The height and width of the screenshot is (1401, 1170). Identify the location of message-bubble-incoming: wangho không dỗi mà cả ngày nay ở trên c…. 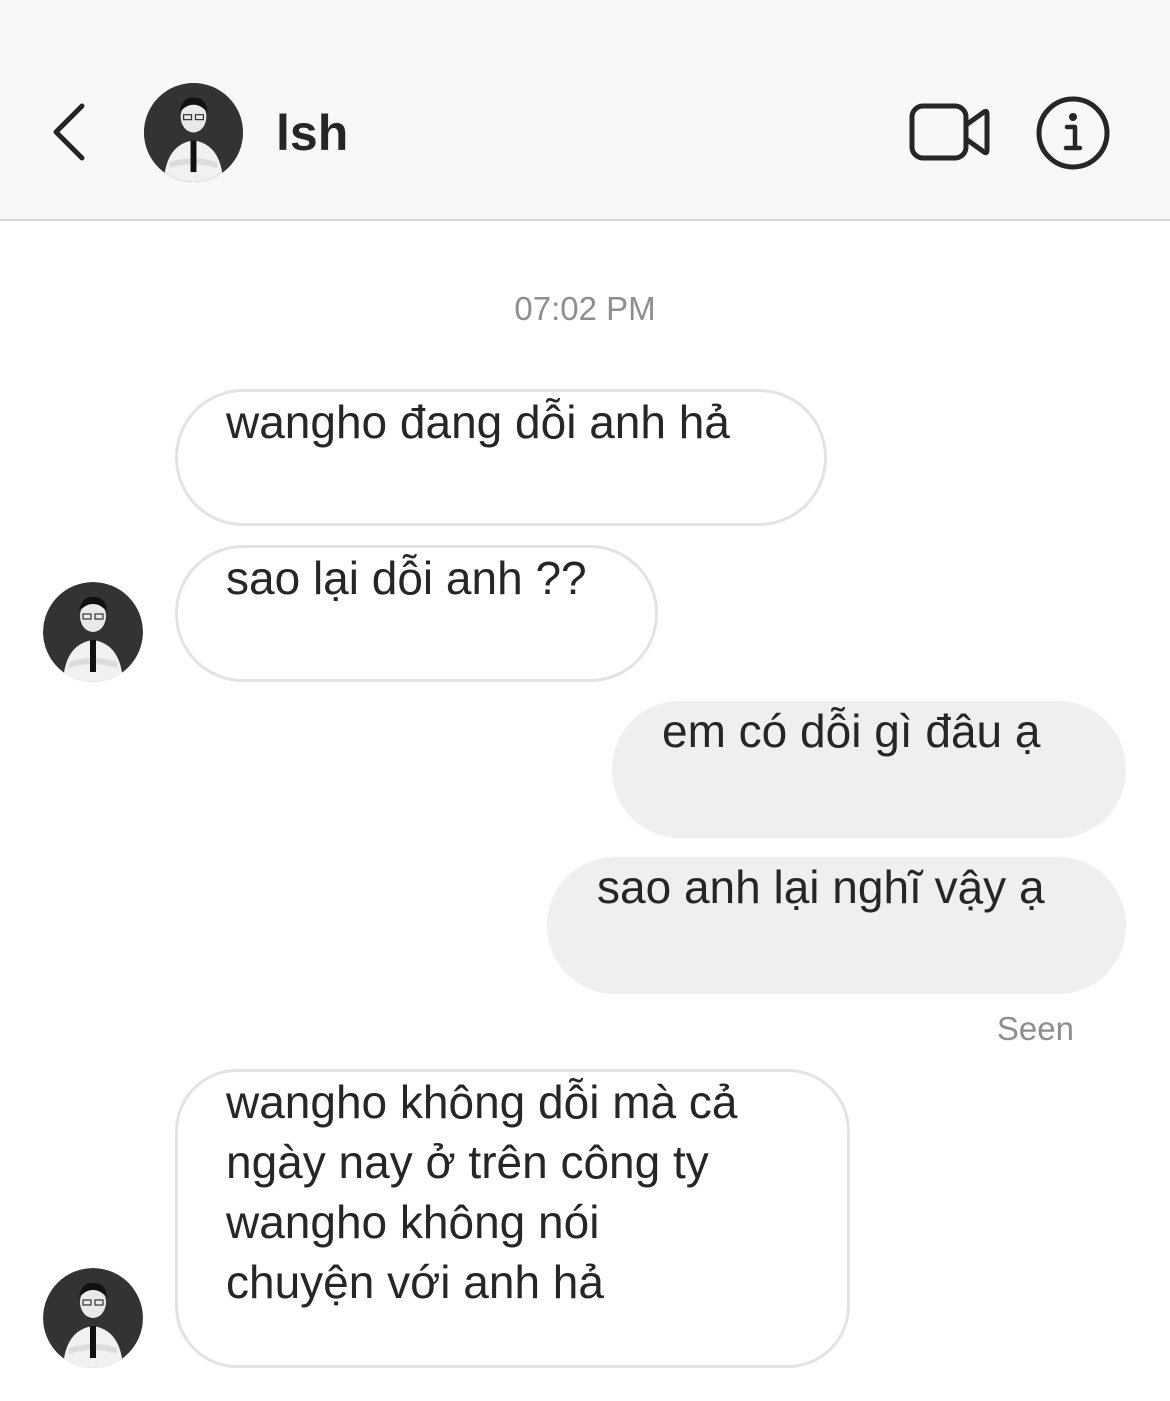
(512, 1218).